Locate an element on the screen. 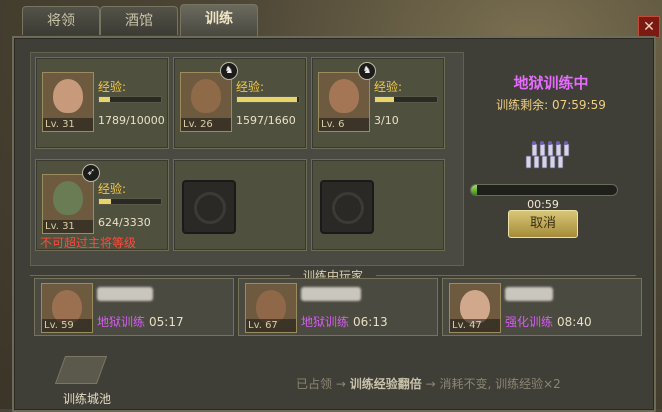 The height and width of the screenshot is (412, 662). player-level: Lv. 67 is located at coordinates (271, 325).